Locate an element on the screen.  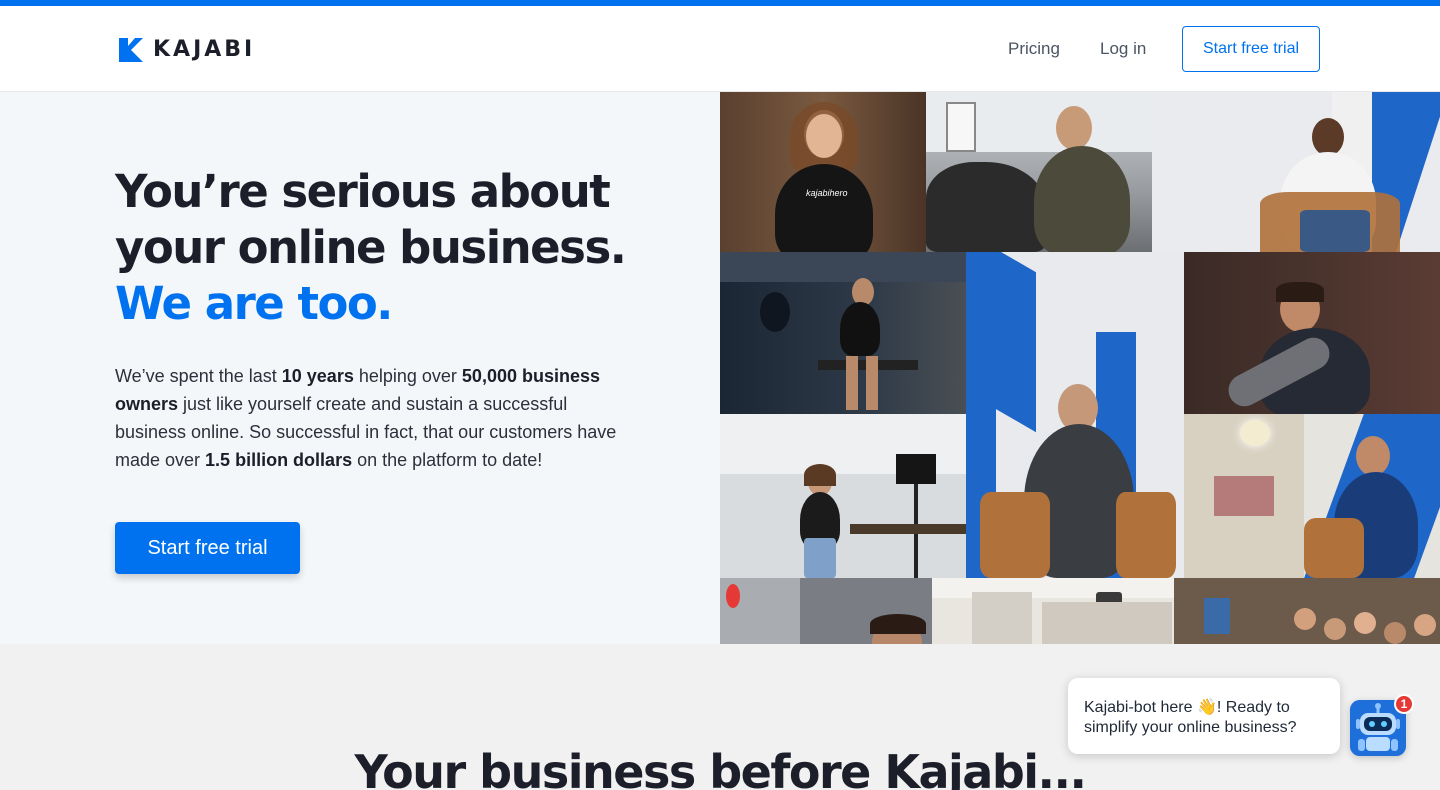
photo-woman-kajabi-shirt: kajabihero is located at coordinates (823, 172).